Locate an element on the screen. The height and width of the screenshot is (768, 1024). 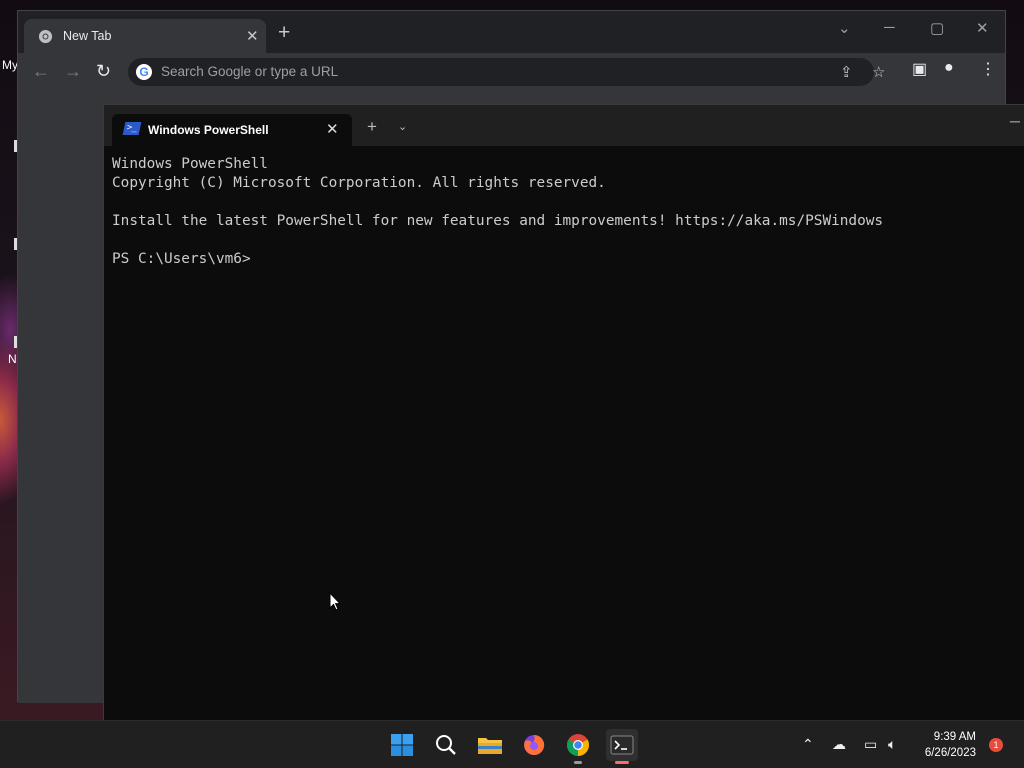
back-icon: ← is located at coordinates (41, 71).